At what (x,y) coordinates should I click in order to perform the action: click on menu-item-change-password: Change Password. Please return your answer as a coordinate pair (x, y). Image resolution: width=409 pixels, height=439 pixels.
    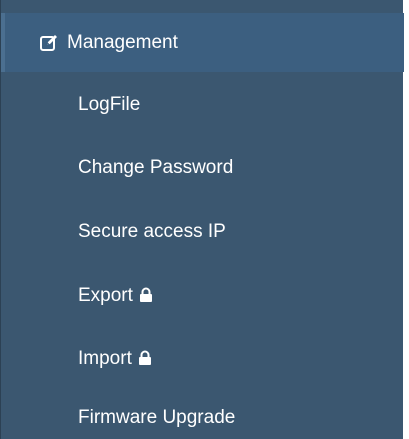
    Looking at the image, I should click on (202, 168).